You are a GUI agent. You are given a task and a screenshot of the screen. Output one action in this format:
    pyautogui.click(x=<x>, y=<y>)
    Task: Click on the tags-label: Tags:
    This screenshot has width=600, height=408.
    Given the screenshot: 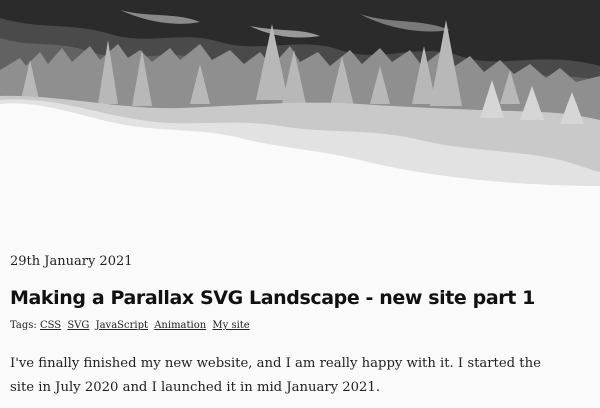 What is the action you would take?
    pyautogui.click(x=23, y=325)
    